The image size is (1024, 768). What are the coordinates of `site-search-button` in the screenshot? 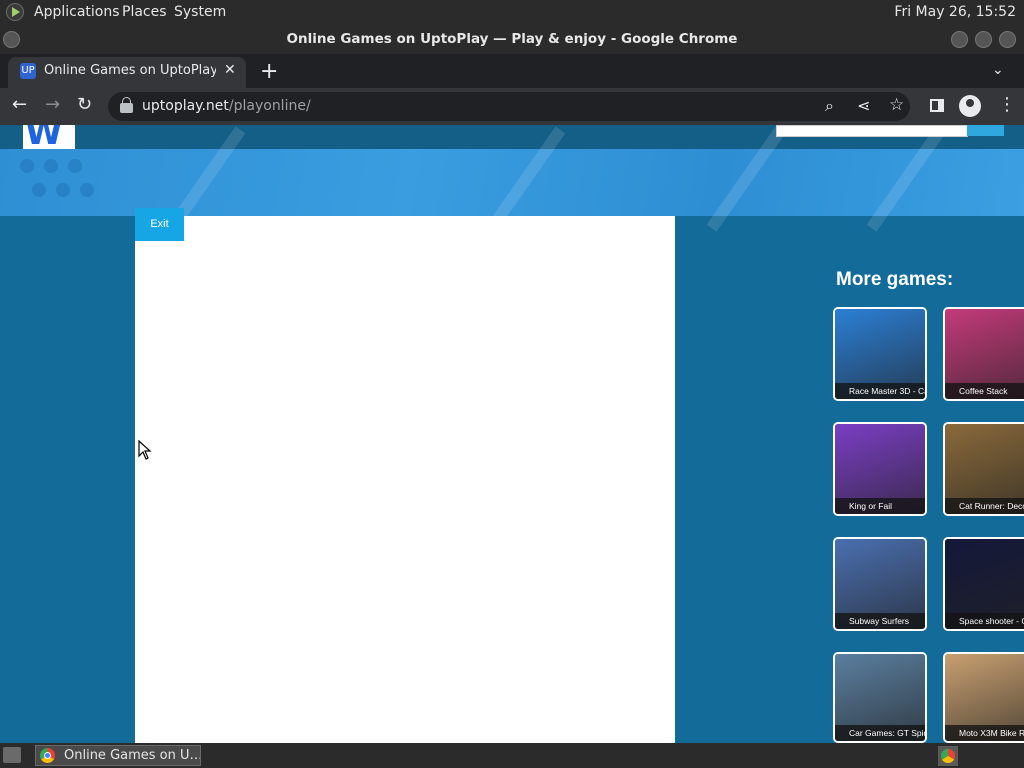 It's located at (985, 130).